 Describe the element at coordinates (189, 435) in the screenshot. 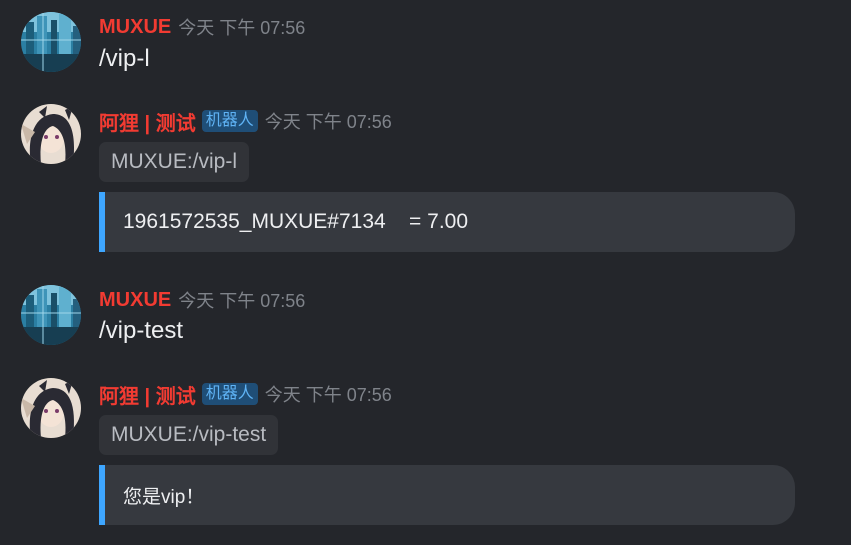

I see `quoted-message: MUXUE:/vip-test` at that location.